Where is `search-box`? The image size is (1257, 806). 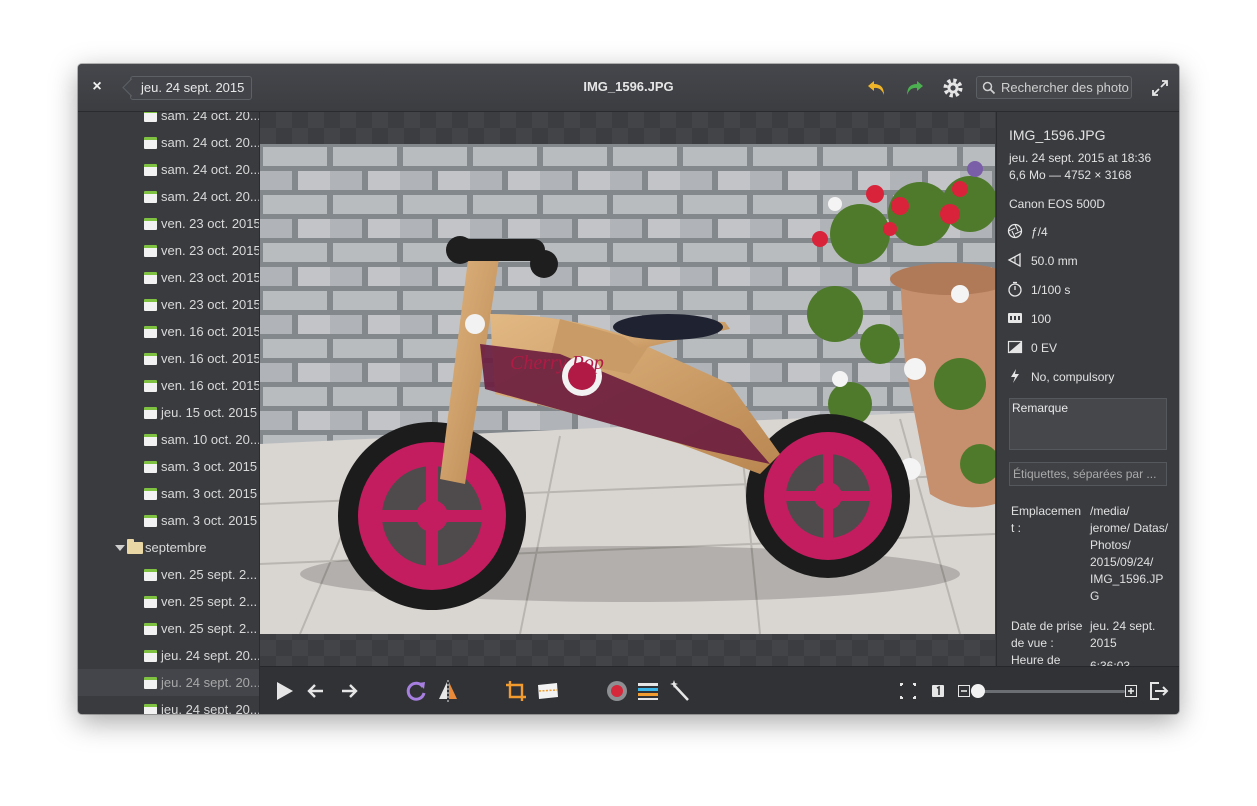
search-box is located at coordinates (1054, 87).